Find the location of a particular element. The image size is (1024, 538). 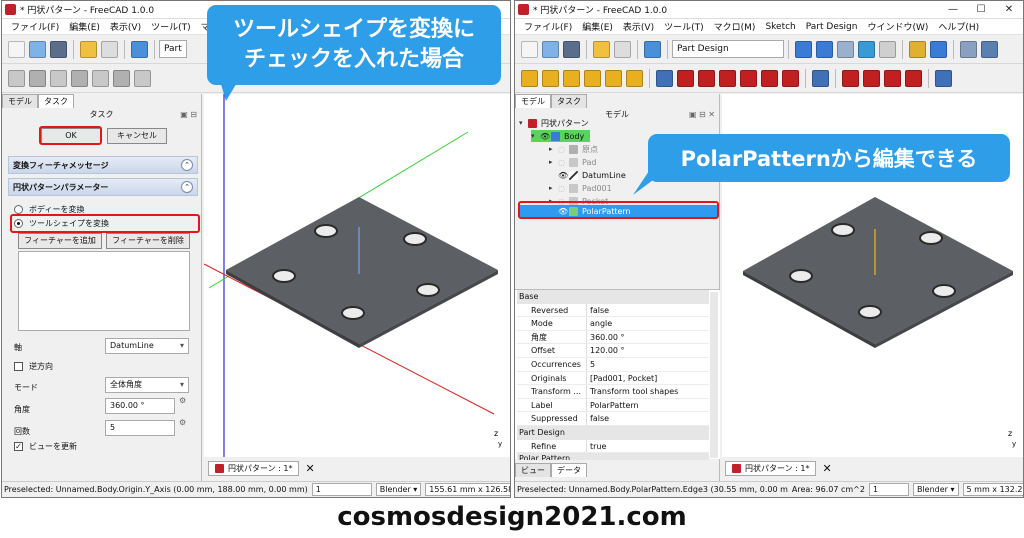

menu-macro: マクロ(M) is located at coordinates (735, 26).